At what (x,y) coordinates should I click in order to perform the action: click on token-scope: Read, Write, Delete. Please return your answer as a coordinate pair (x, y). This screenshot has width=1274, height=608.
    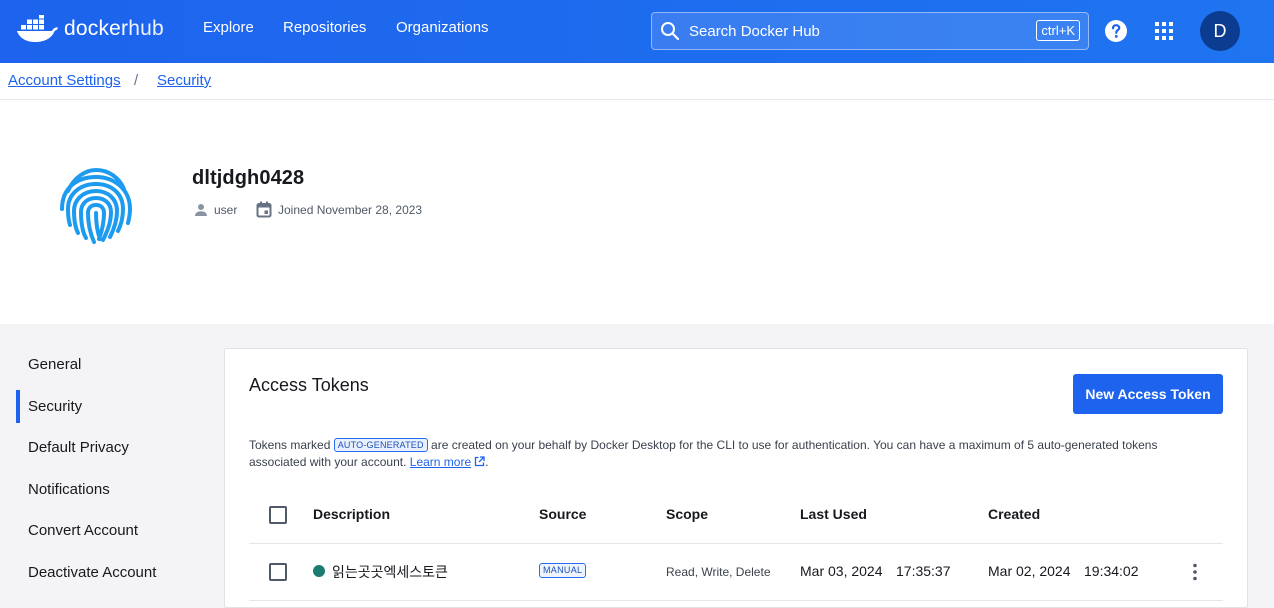
    Looking at the image, I should click on (718, 572).